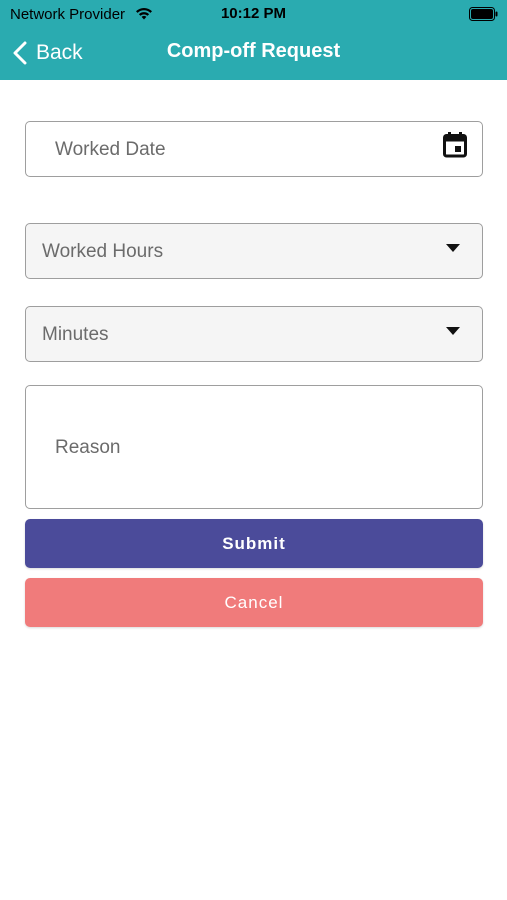 The width and height of the screenshot is (507, 900). What do you see at coordinates (103, 251) in the screenshot?
I see `worked-hours-placeholder: Worked Hours` at bounding box center [103, 251].